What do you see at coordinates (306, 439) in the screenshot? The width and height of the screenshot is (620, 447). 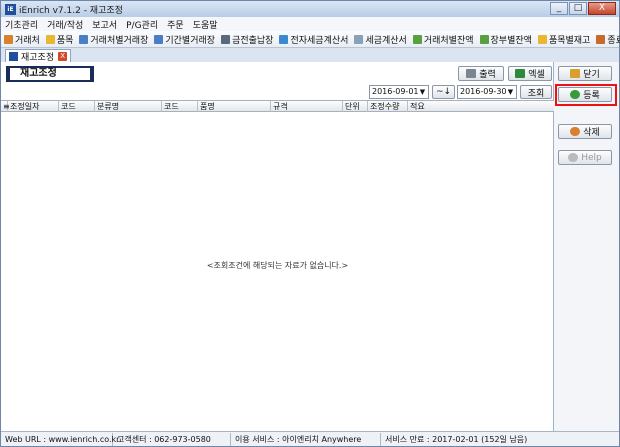 I see `status-service: 이용 서비스 : 아이엔리치 Anywhere` at bounding box center [306, 439].